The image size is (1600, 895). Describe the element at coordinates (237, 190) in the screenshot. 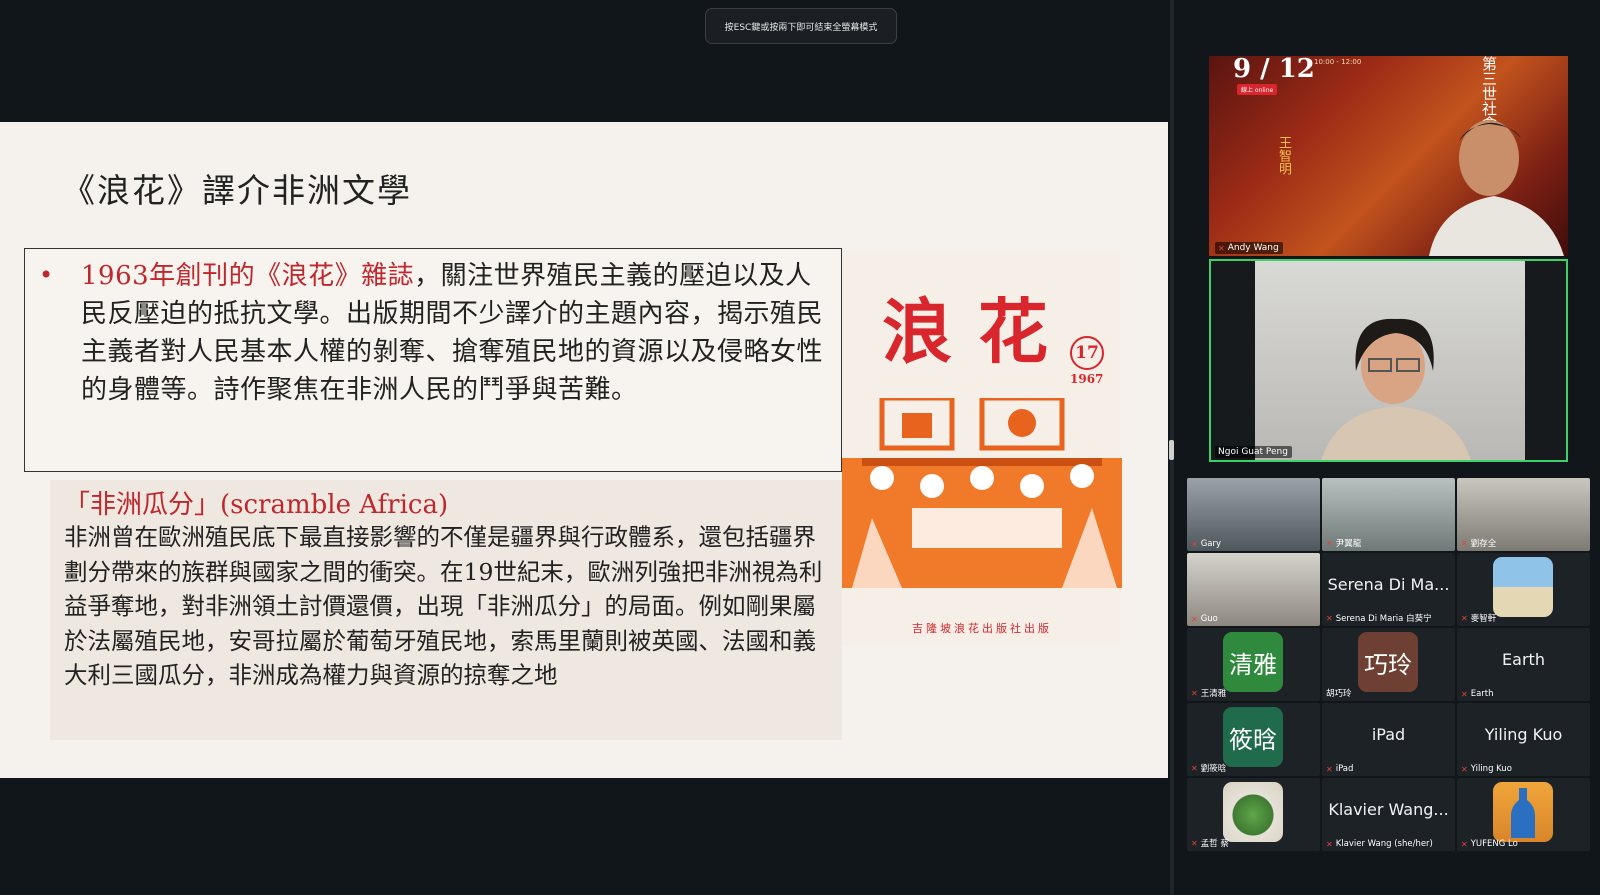

I see `slide-title: 《浪花》譯介非洲文學` at that location.